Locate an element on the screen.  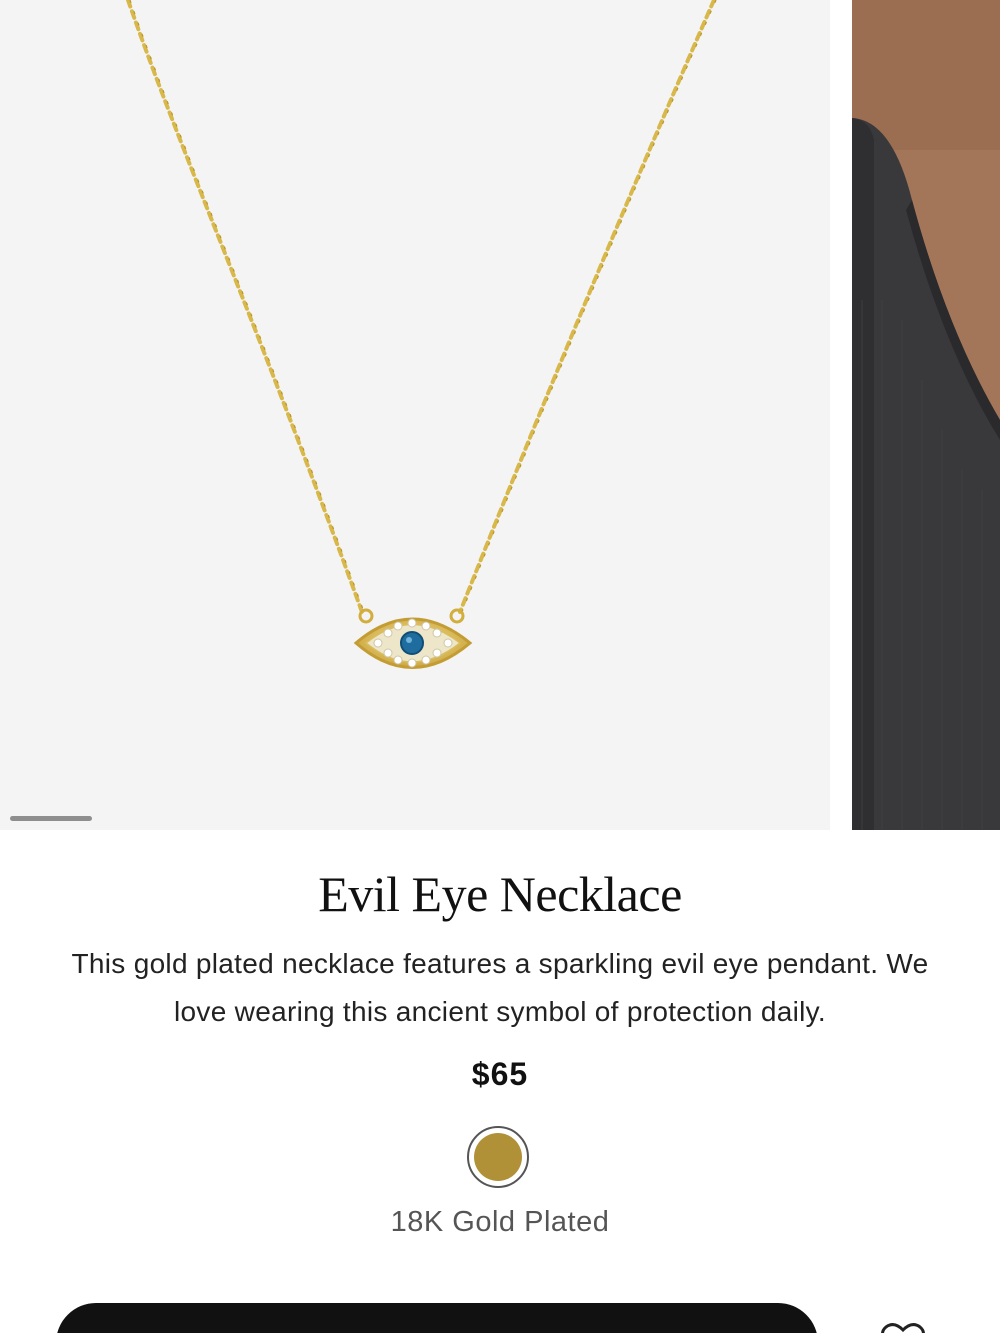
color-swatch-fill is located at coordinates (498, 1157).